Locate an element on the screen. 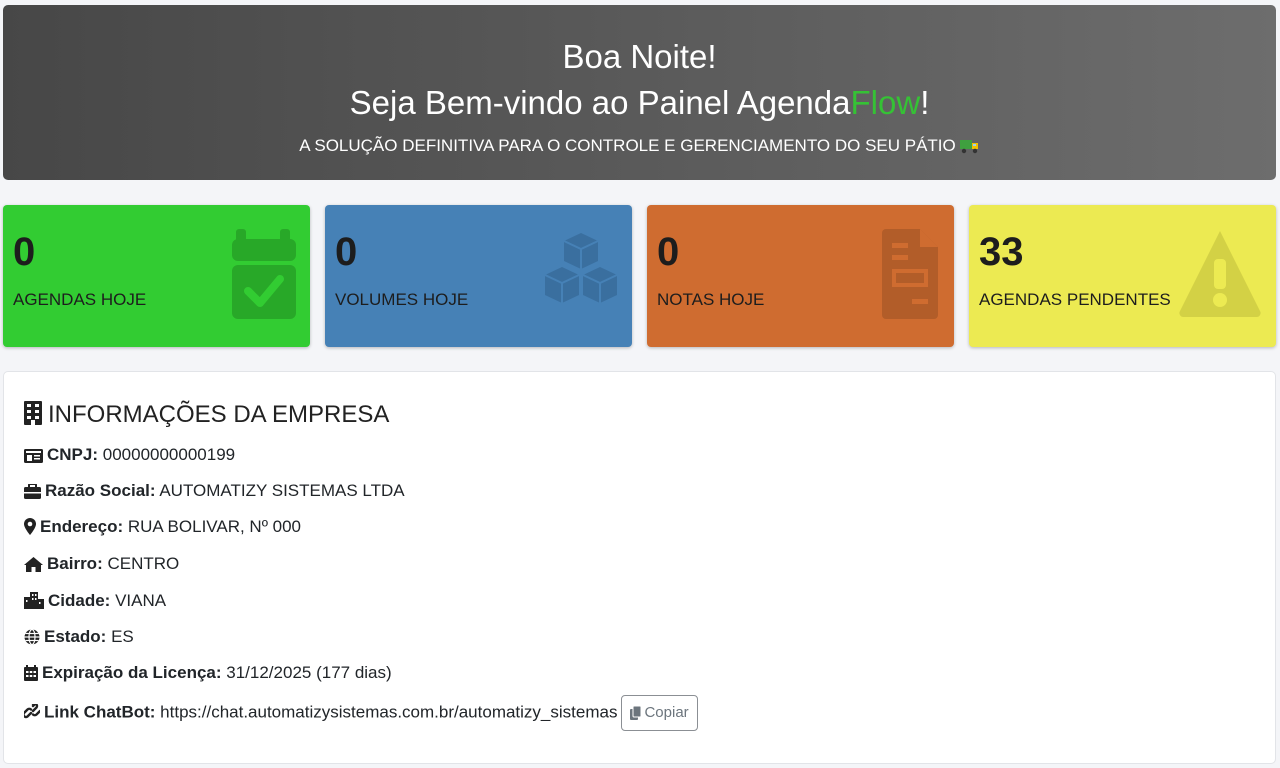 The width and height of the screenshot is (1280, 768). welcome-prefix: Seja Bem-vindo ao Painel Agenda is located at coordinates (600, 102).